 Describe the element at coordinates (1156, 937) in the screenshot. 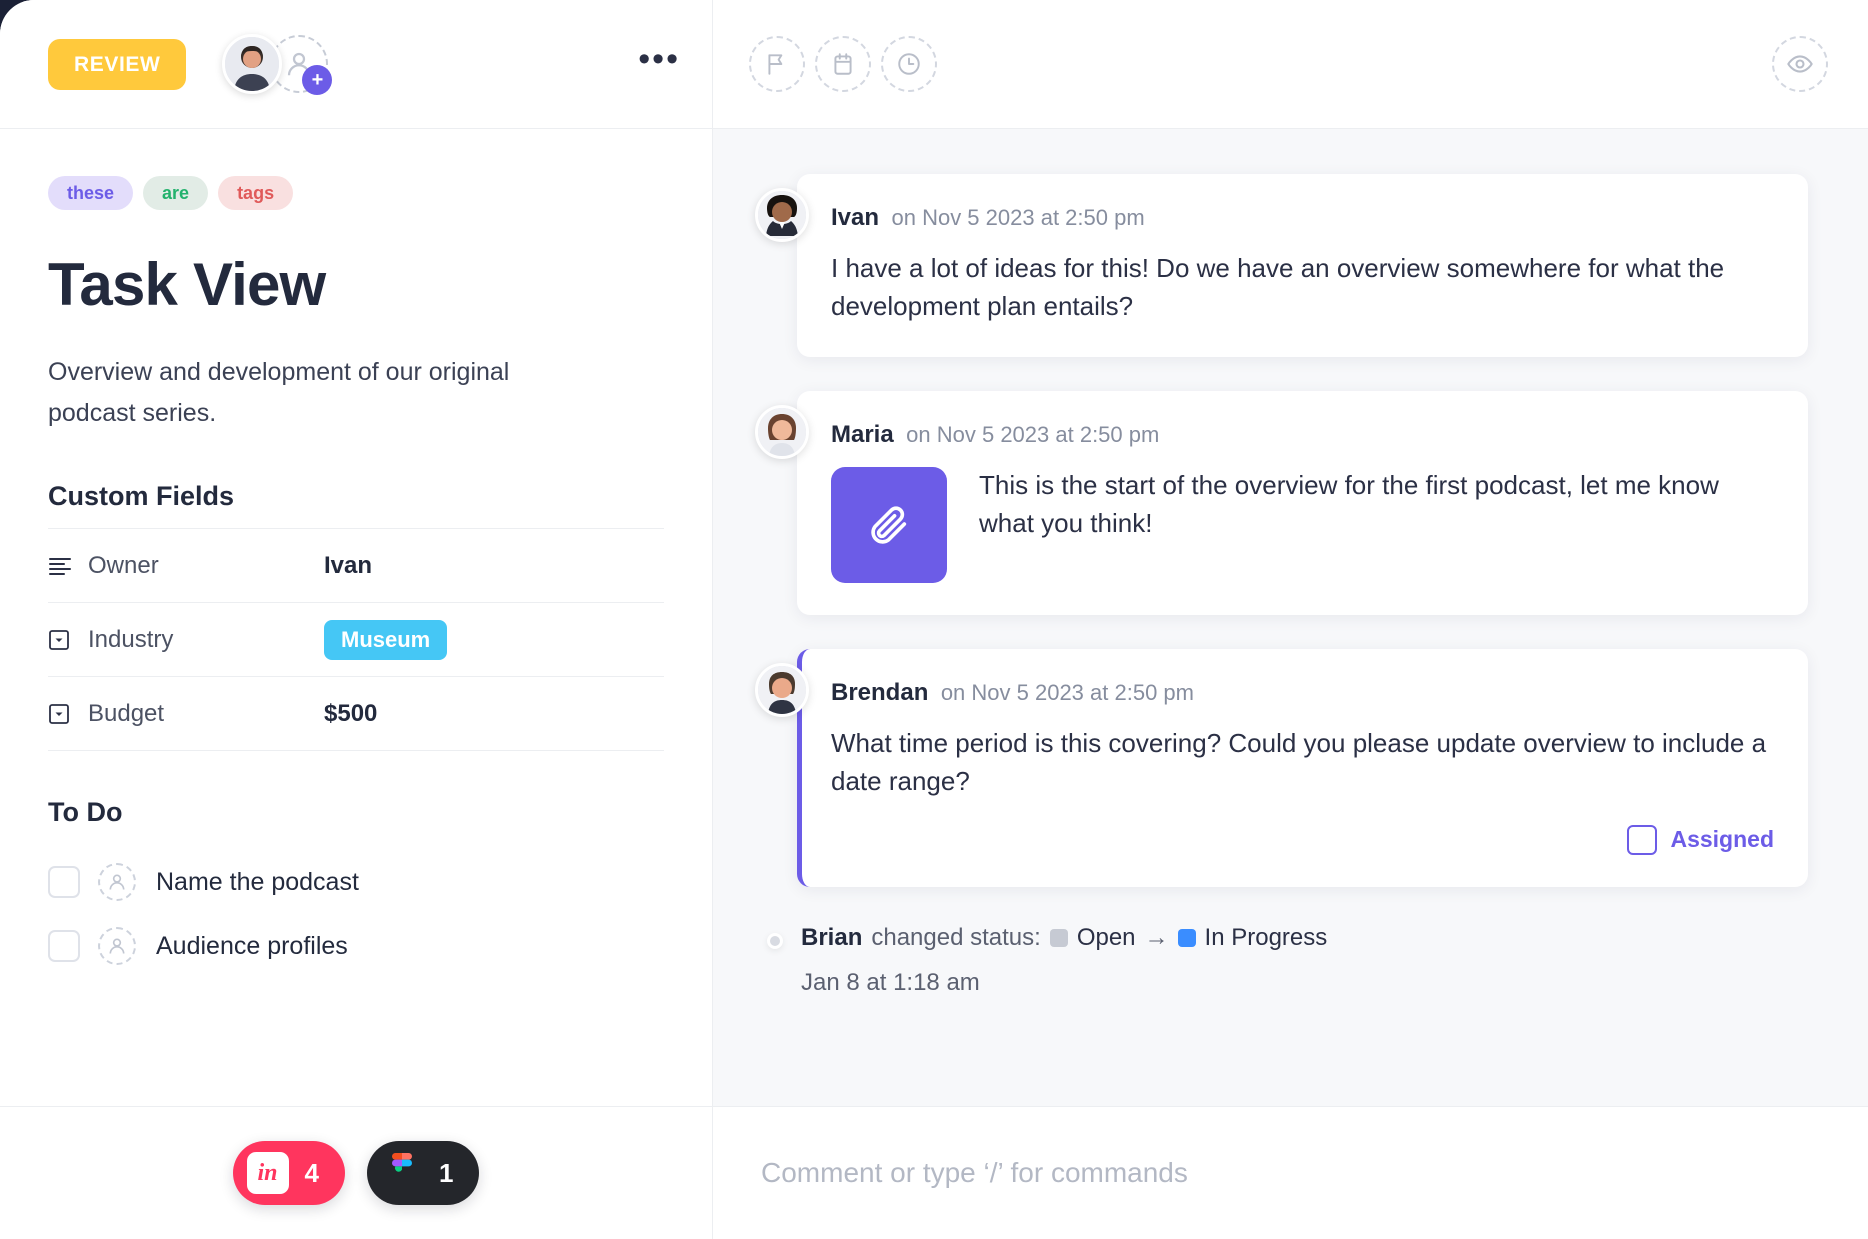

I see `arrow-icon: →` at that location.